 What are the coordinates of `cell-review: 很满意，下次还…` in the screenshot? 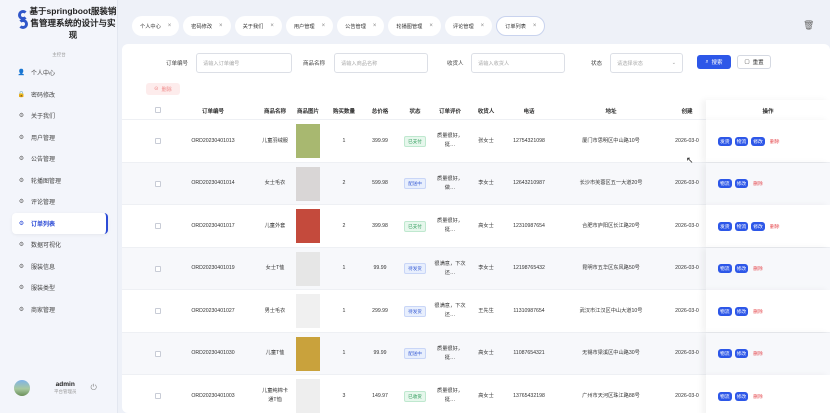 It's located at (450, 310).